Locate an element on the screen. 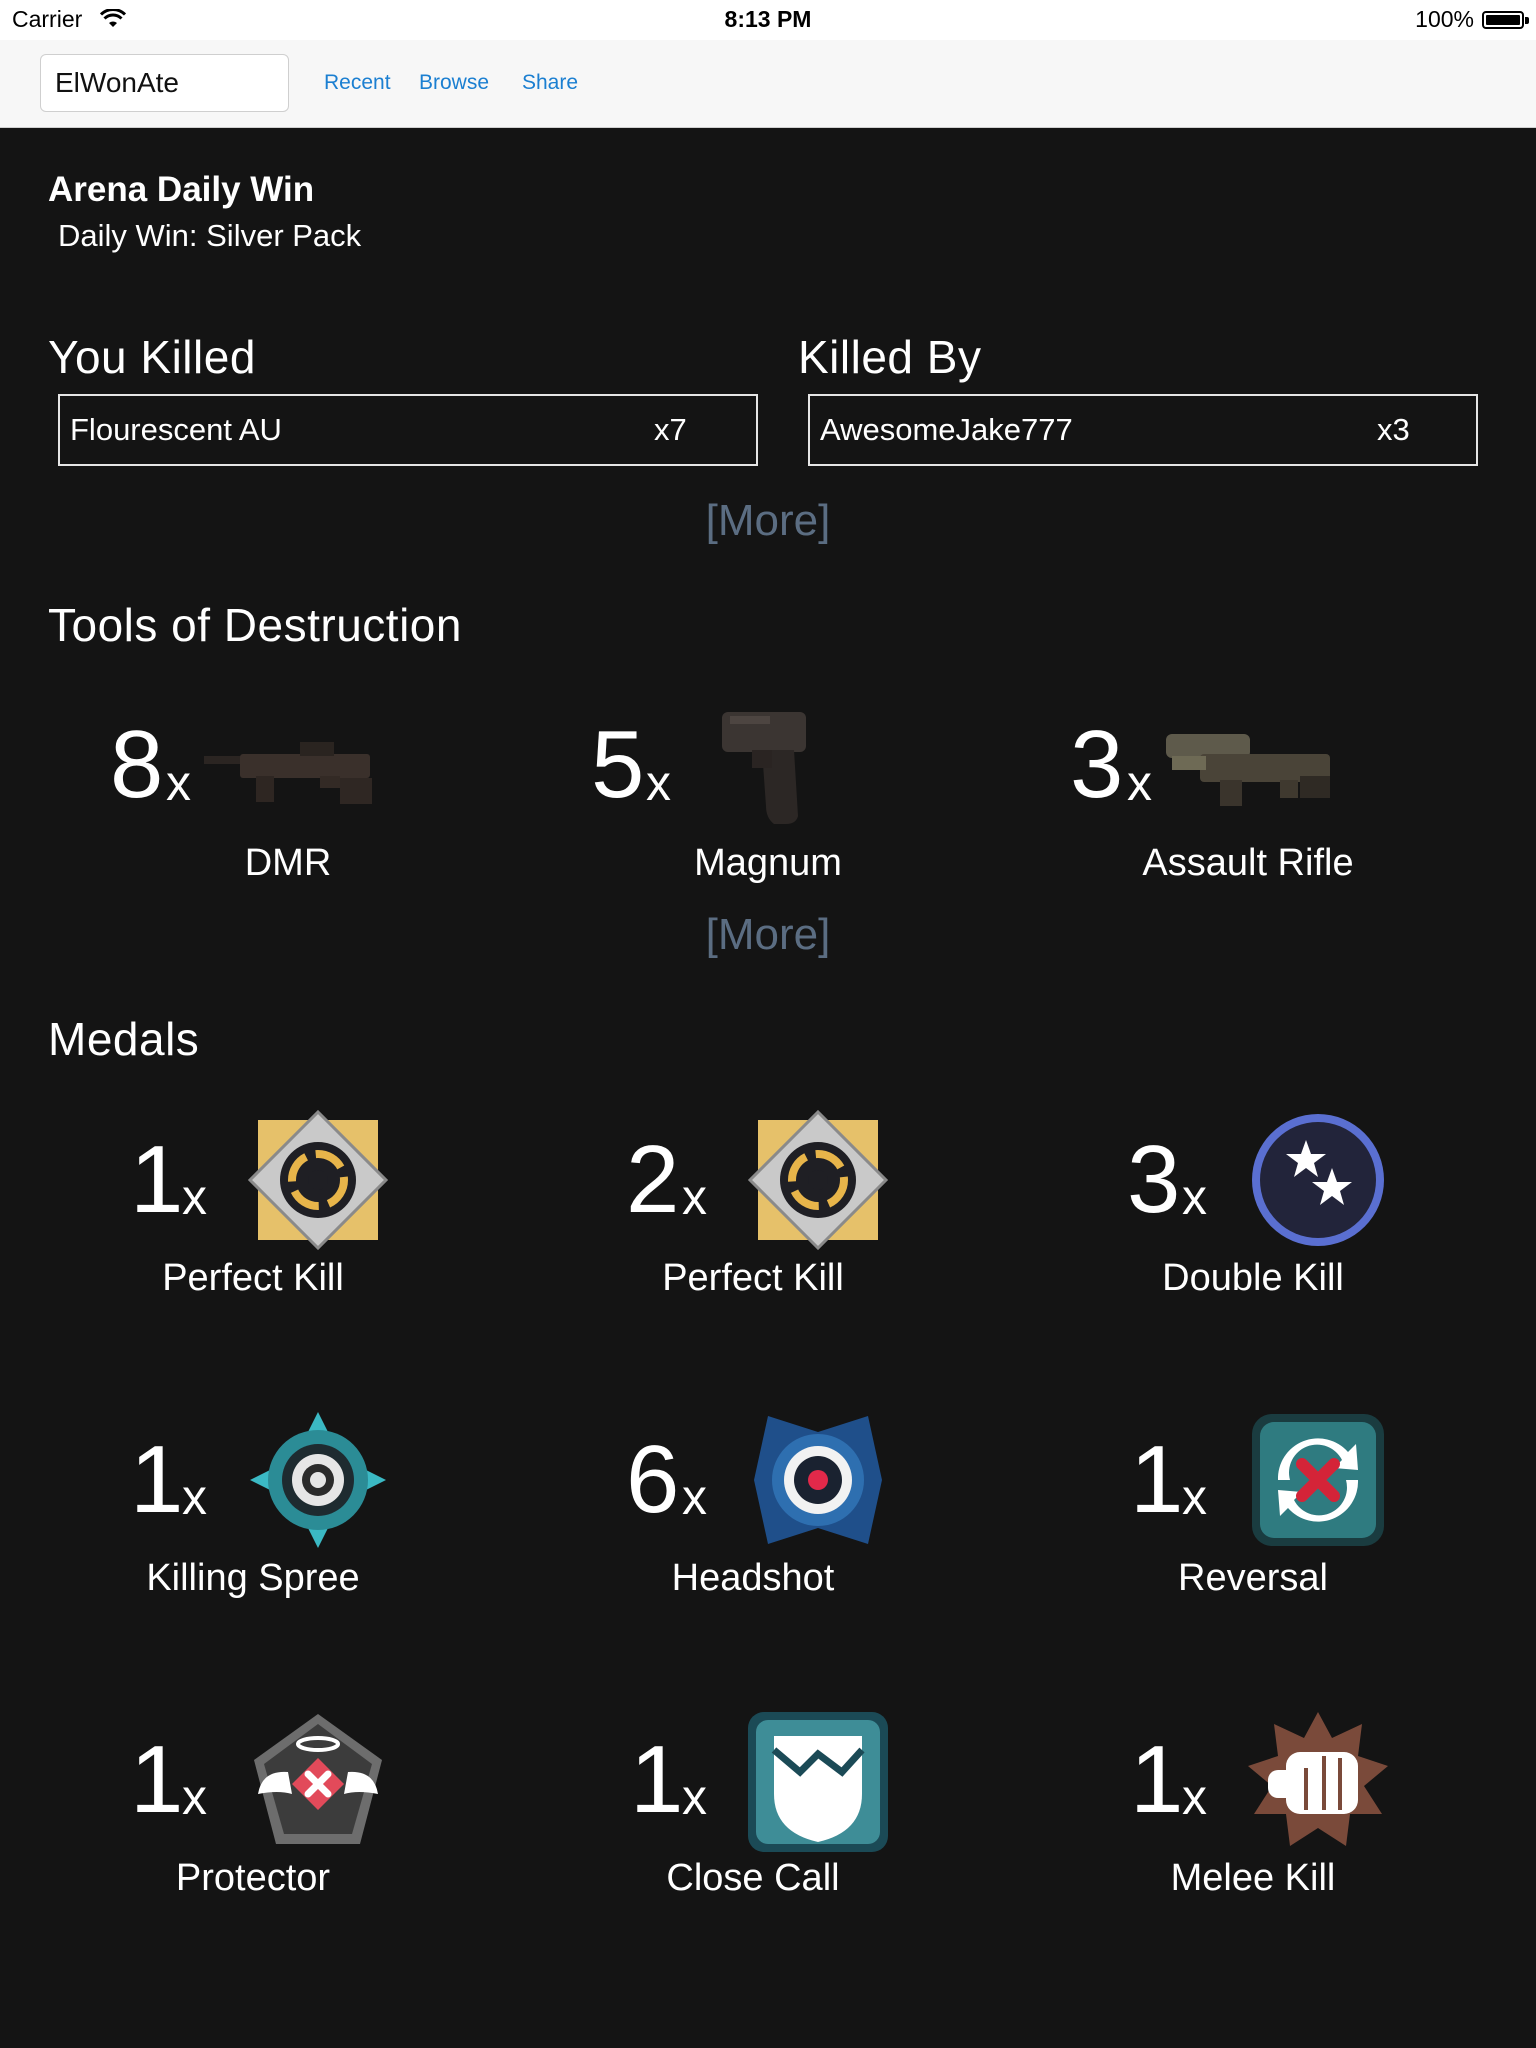 This screenshot has width=1536, height=2048. medal-name: Double Kill is located at coordinates (1253, 1278).